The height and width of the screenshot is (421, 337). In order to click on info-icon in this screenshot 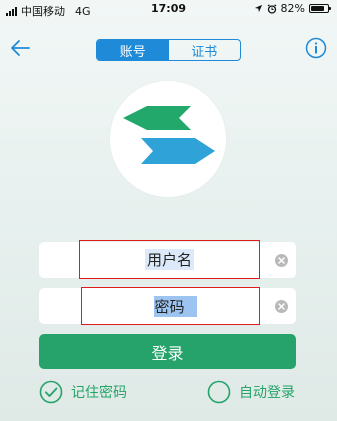, I will do `click(316, 48)`.